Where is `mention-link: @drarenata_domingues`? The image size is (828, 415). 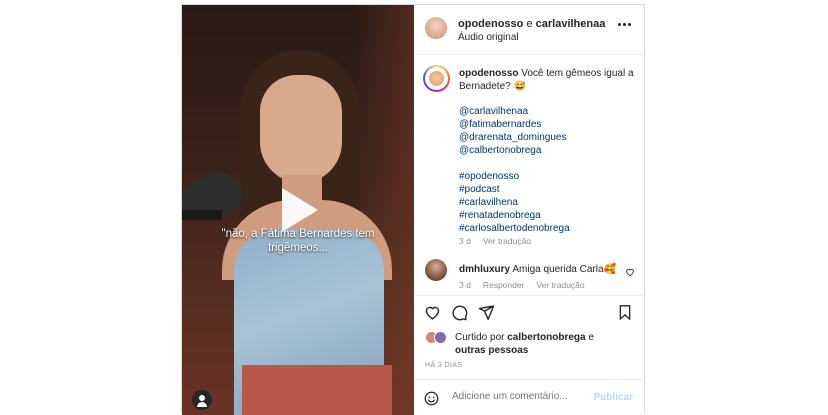
mention-link: @drarenata_domingues is located at coordinates (548, 137).